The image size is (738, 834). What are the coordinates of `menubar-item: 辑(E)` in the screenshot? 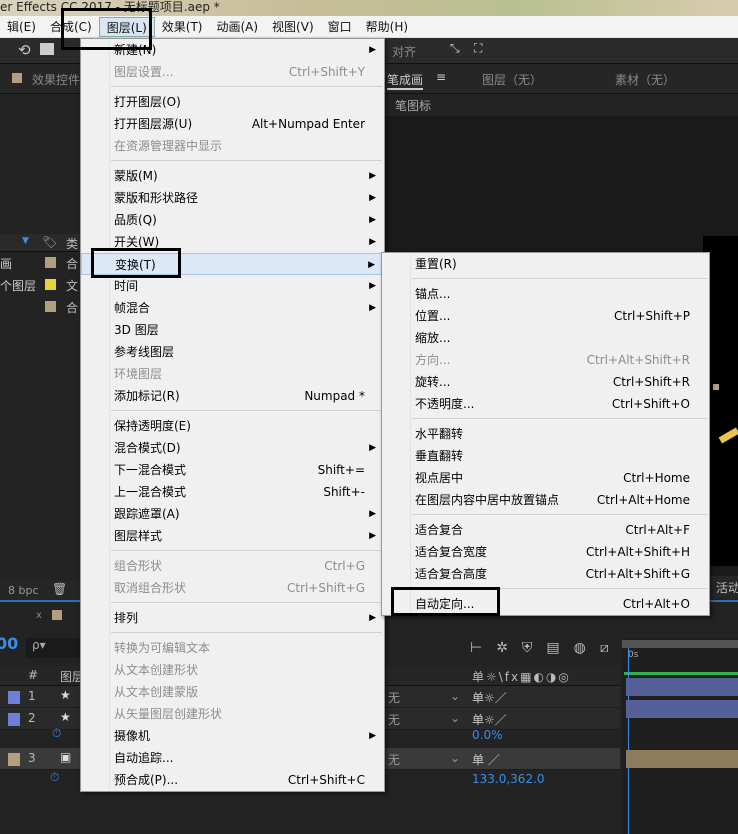 It's located at (21, 27).